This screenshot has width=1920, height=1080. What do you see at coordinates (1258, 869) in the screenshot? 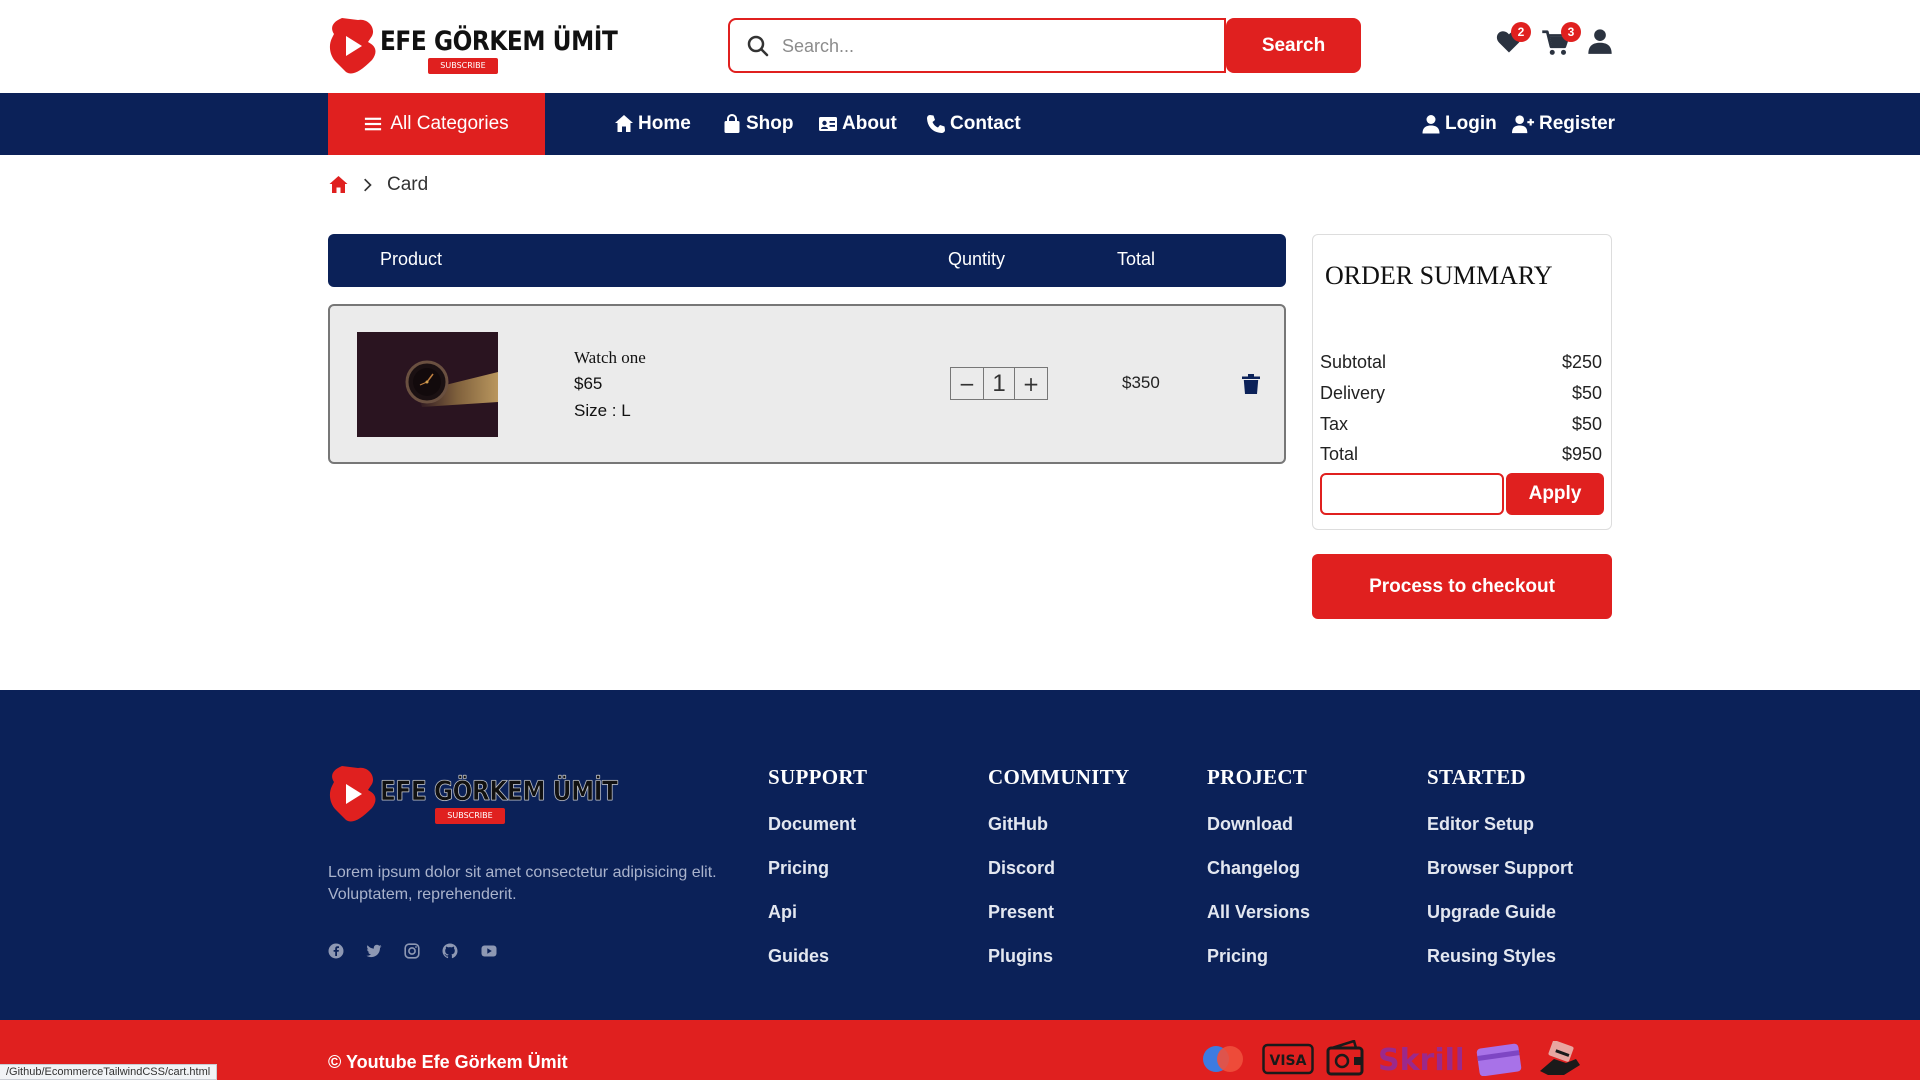
I see `footer-link: Changelog` at bounding box center [1258, 869].